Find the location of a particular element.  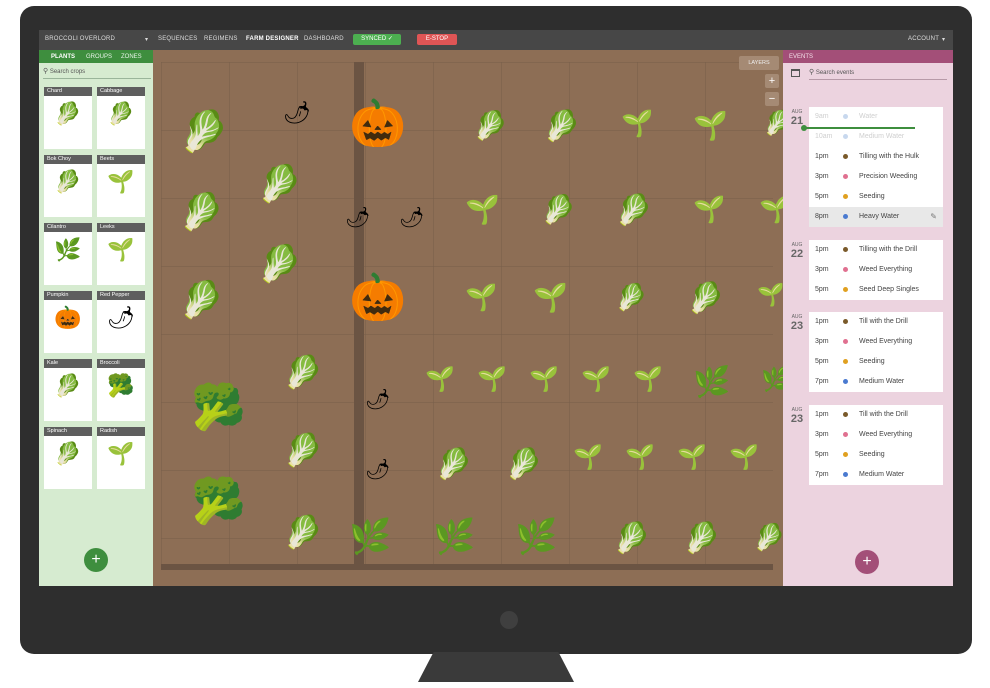

tab-zones: ZONES is located at coordinates (131, 57).